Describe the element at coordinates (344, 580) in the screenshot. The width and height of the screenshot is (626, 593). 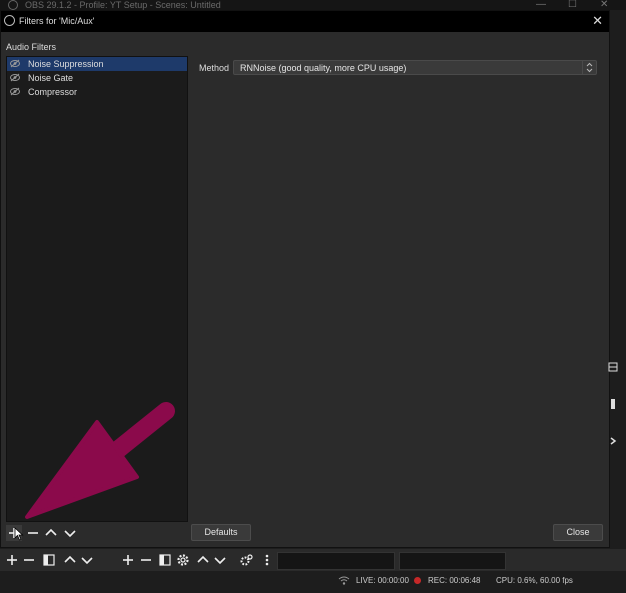
I see `wifi-icon` at that location.